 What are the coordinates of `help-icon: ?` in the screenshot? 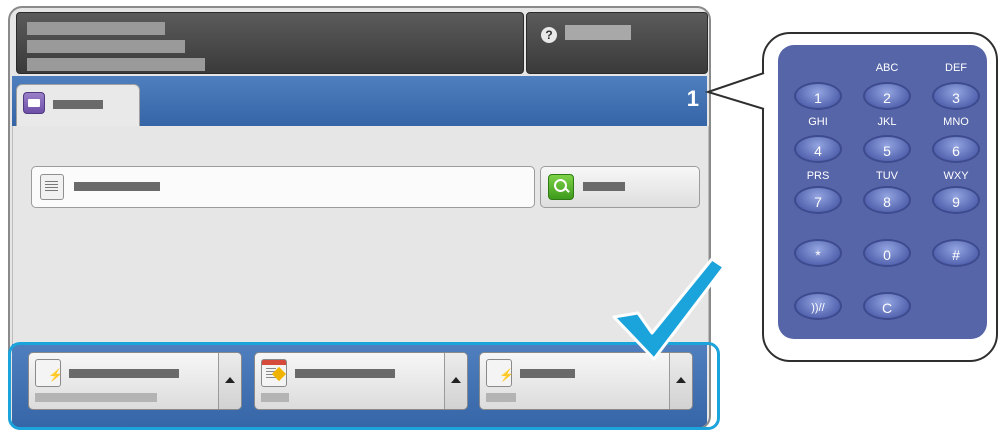 It's located at (549, 35).